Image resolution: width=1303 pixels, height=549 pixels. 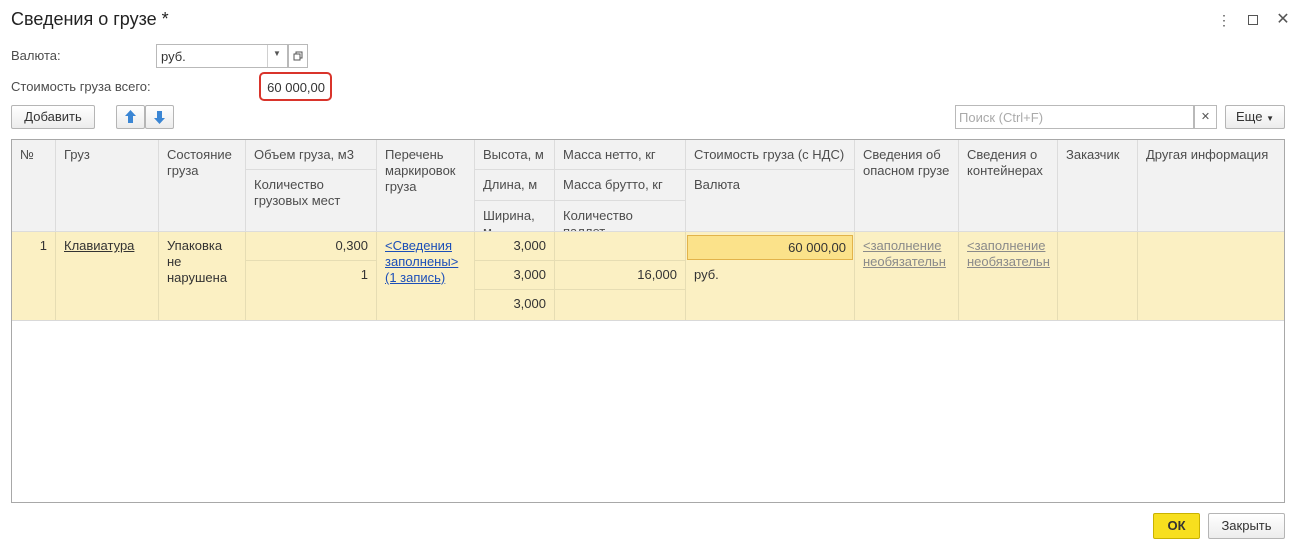 I want to click on maximize-icon, so click(x=1253, y=20).